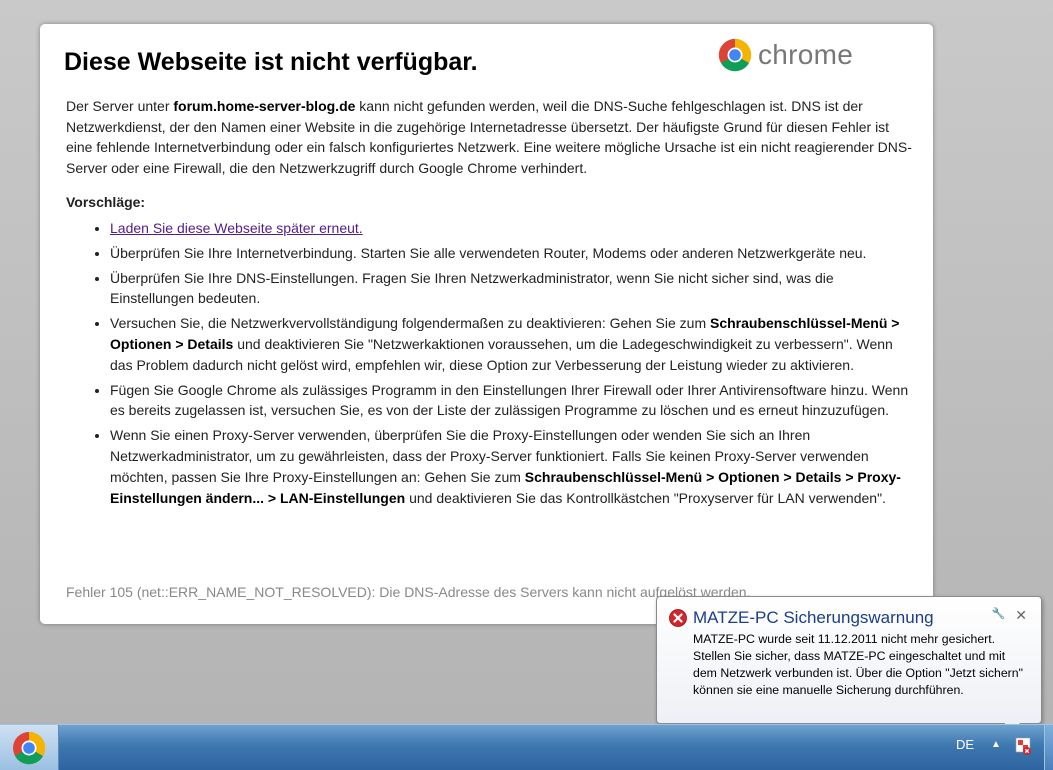 This screenshot has width=1053, height=770. I want to click on chrome-logo: chrome, so click(785, 55).